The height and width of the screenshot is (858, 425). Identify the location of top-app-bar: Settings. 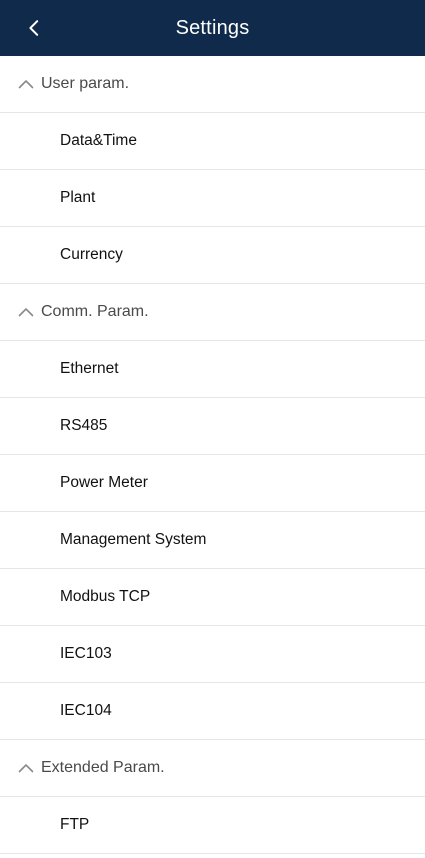
(212, 28).